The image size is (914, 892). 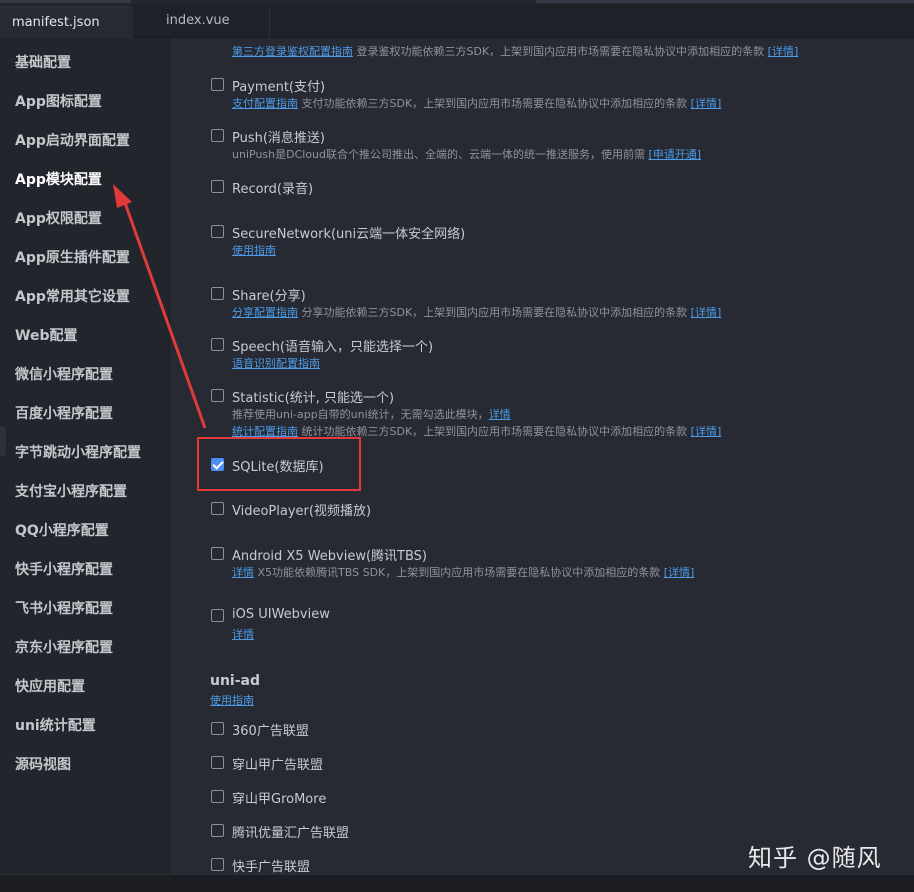 I want to click on uniad-guide-link: 使用指南, so click(x=232, y=700).